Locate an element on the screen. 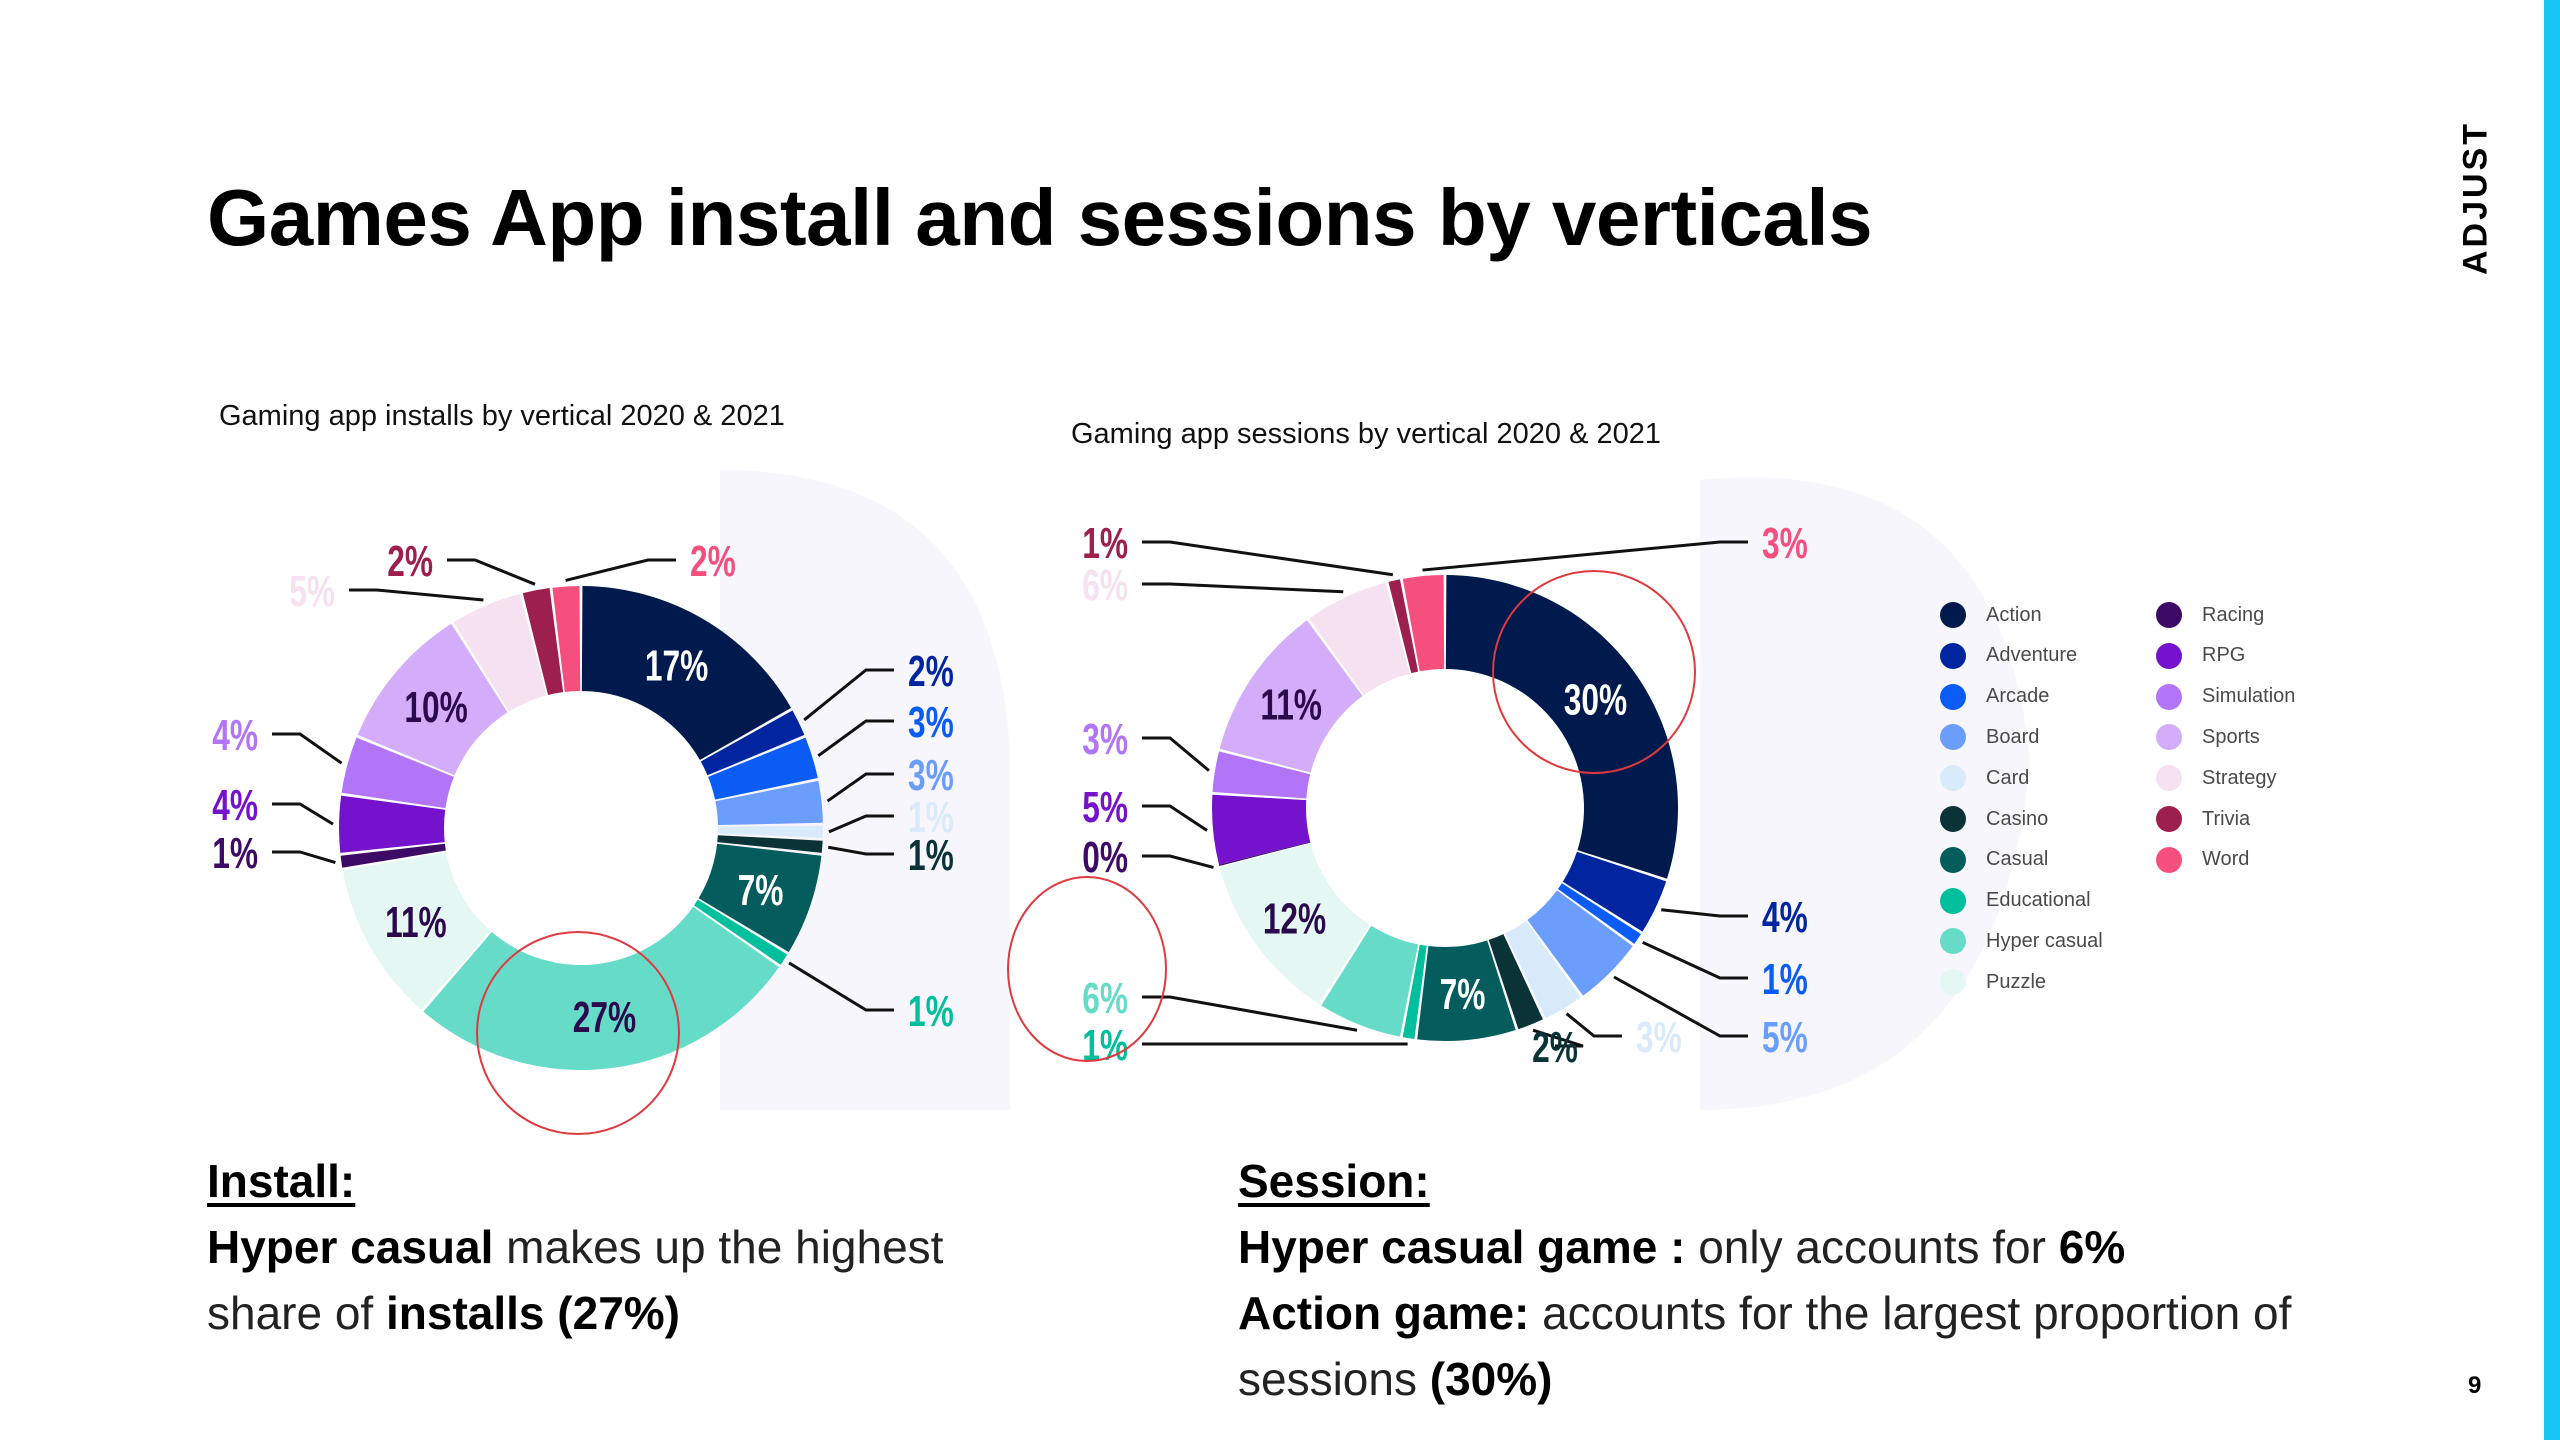 This screenshot has width=2560, height=1440. session-summary-heading: Session: is located at coordinates (1334, 1181).